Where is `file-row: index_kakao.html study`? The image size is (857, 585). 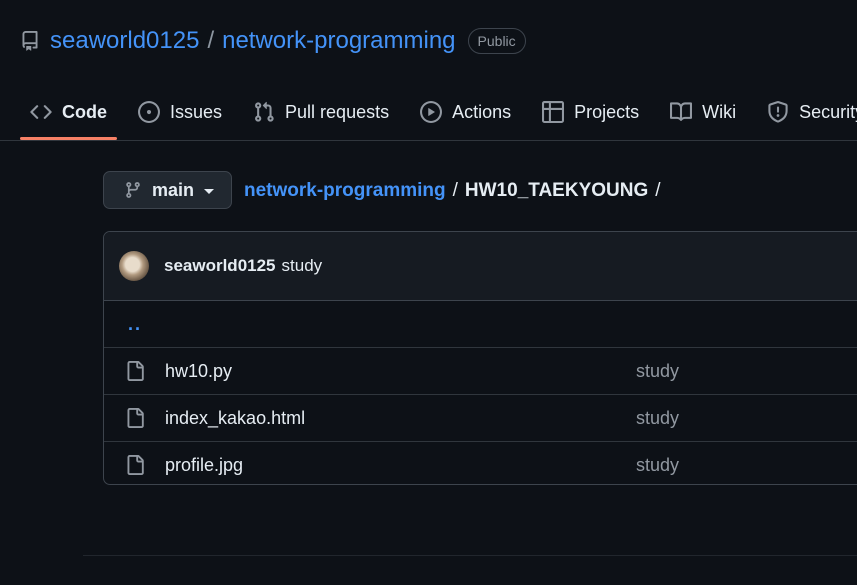 file-row: index_kakao.html study is located at coordinates (480, 418).